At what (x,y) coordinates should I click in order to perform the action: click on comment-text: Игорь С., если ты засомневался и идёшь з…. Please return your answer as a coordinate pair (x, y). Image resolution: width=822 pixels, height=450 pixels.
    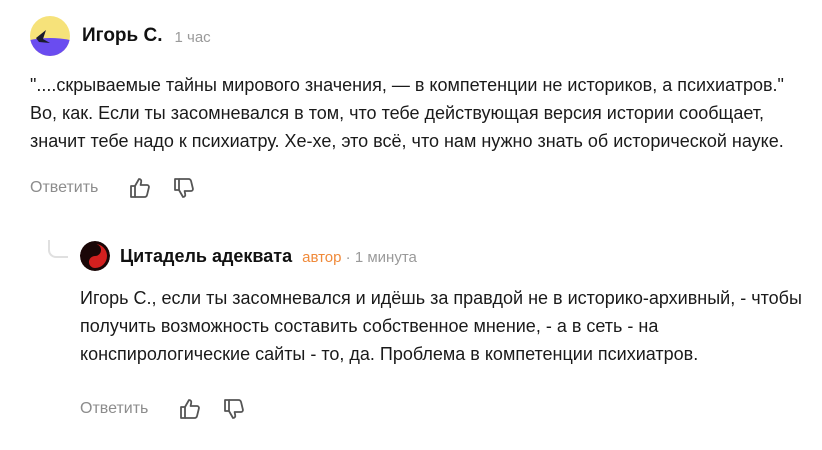
    Looking at the image, I should click on (441, 326).